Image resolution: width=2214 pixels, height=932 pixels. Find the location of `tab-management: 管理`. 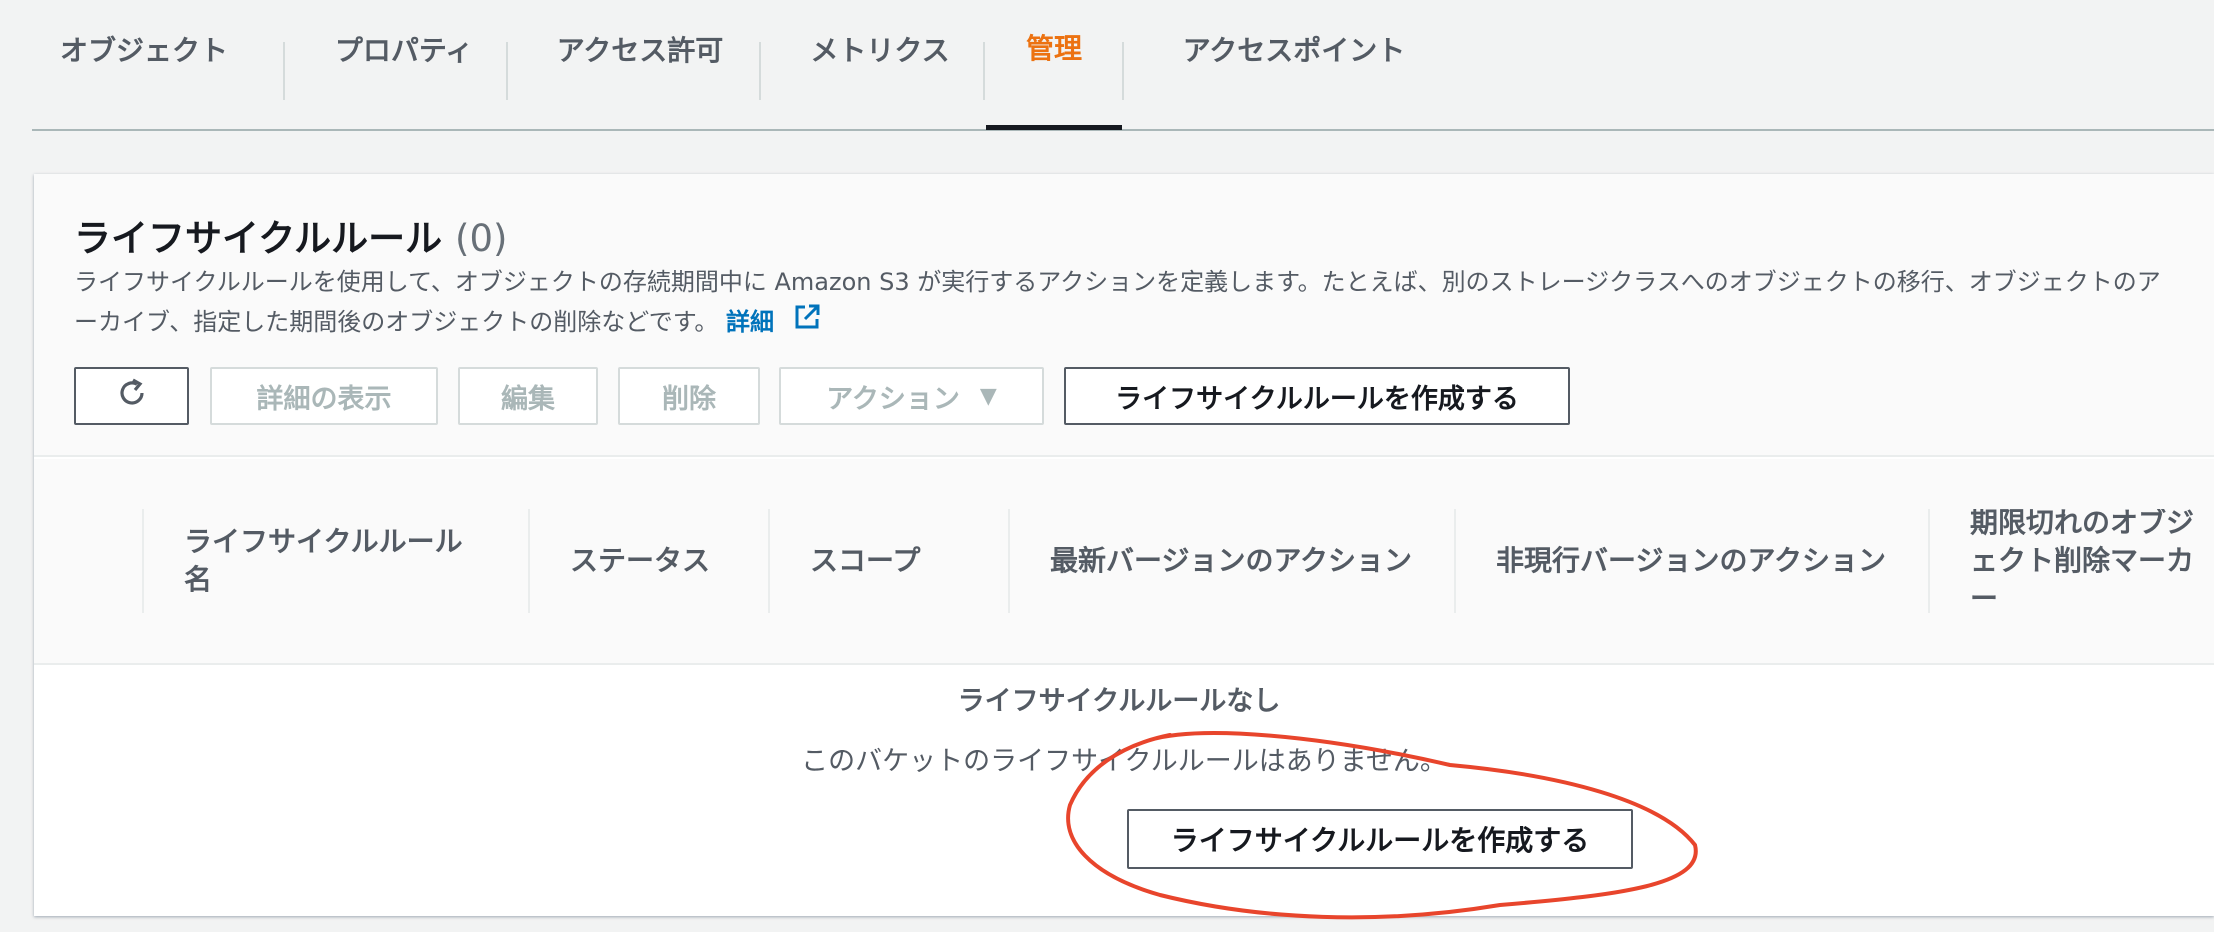

tab-management: 管理 is located at coordinates (1054, 79).